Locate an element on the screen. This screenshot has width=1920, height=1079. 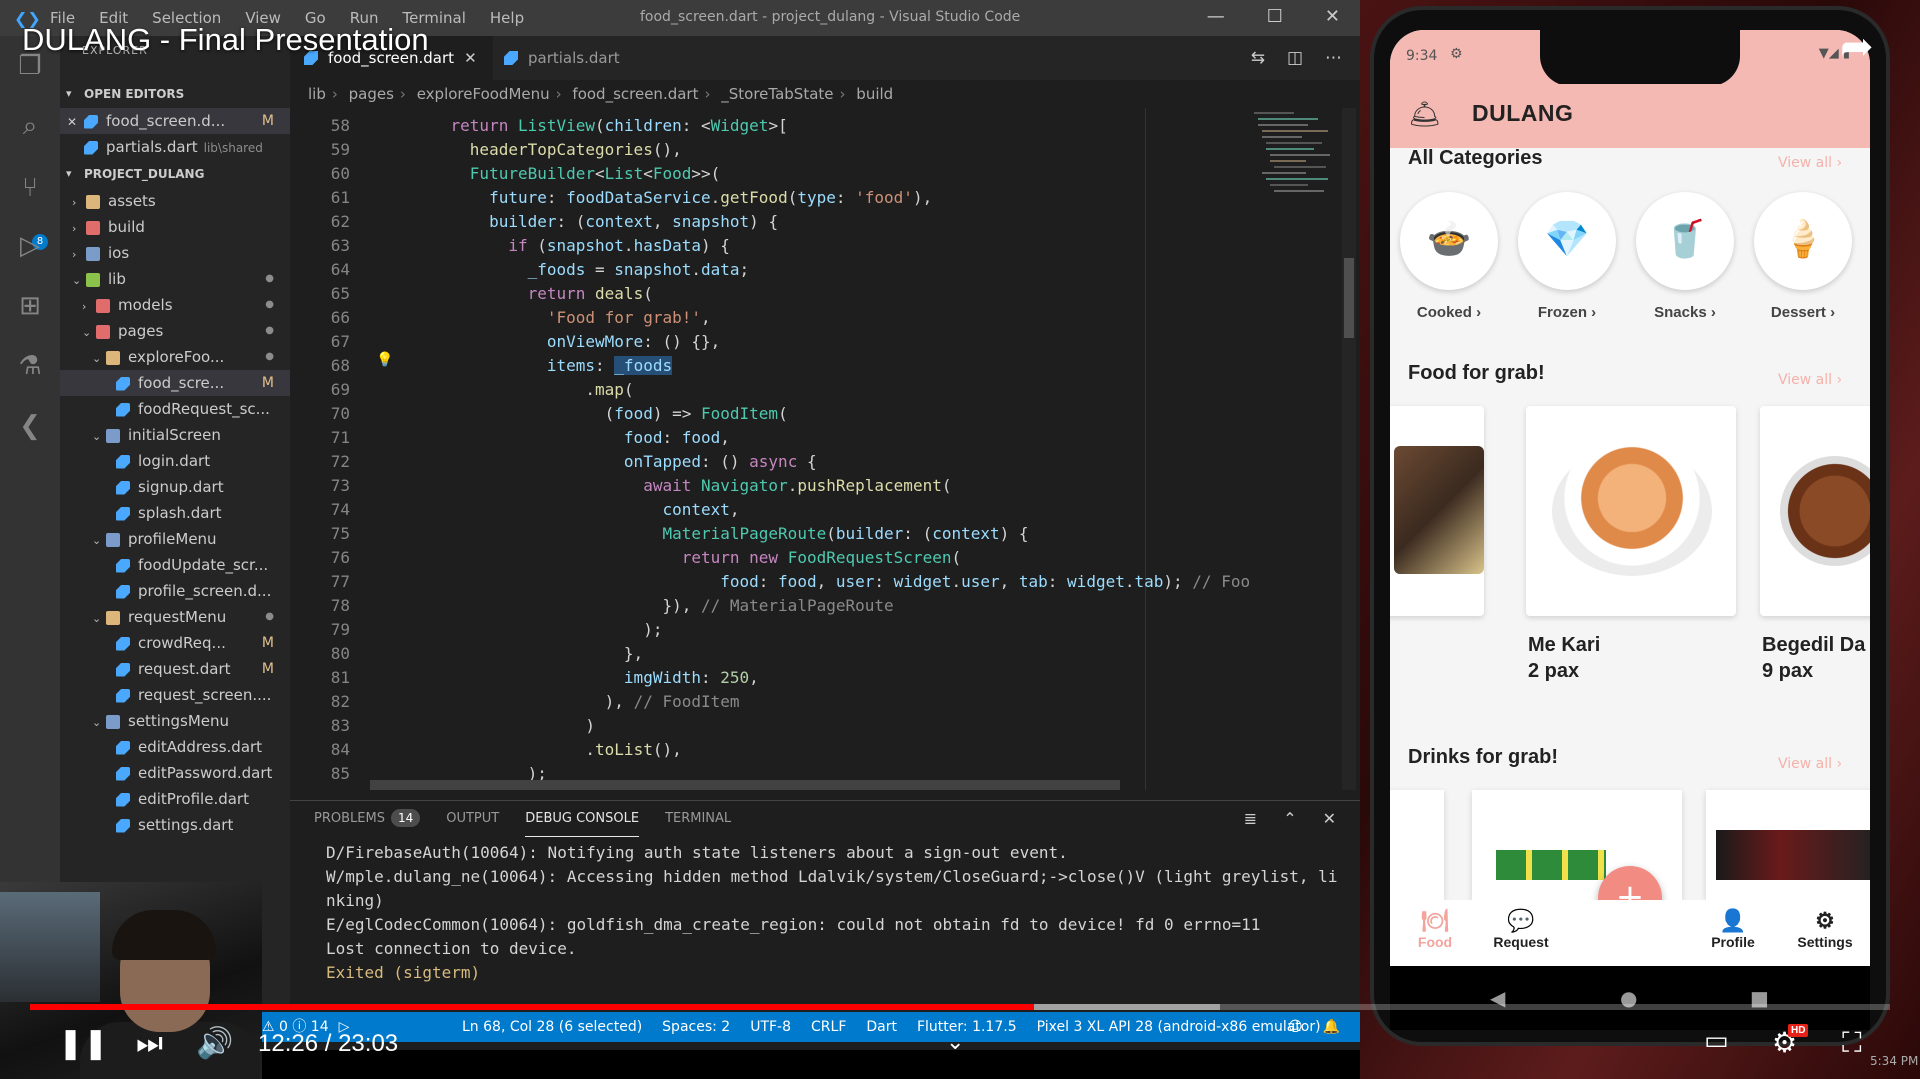
tree-label: signup.dart is located at coordinates (181, 487).